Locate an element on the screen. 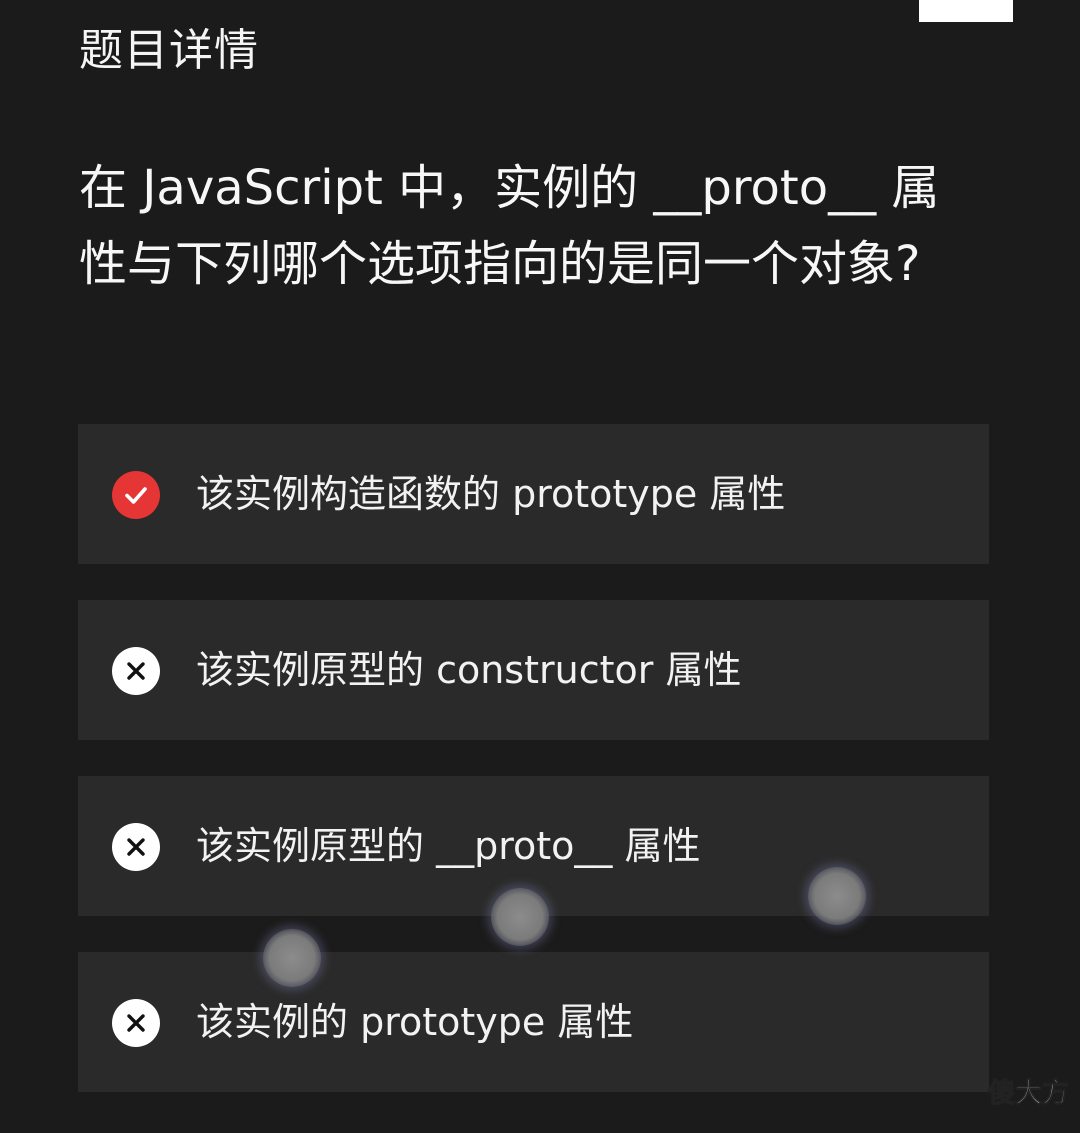 Image resolution: width=1080 pixels, height=1133 pixels. option-label: 该实例的 prototype 属性 is located at coordinates (415, 1022).